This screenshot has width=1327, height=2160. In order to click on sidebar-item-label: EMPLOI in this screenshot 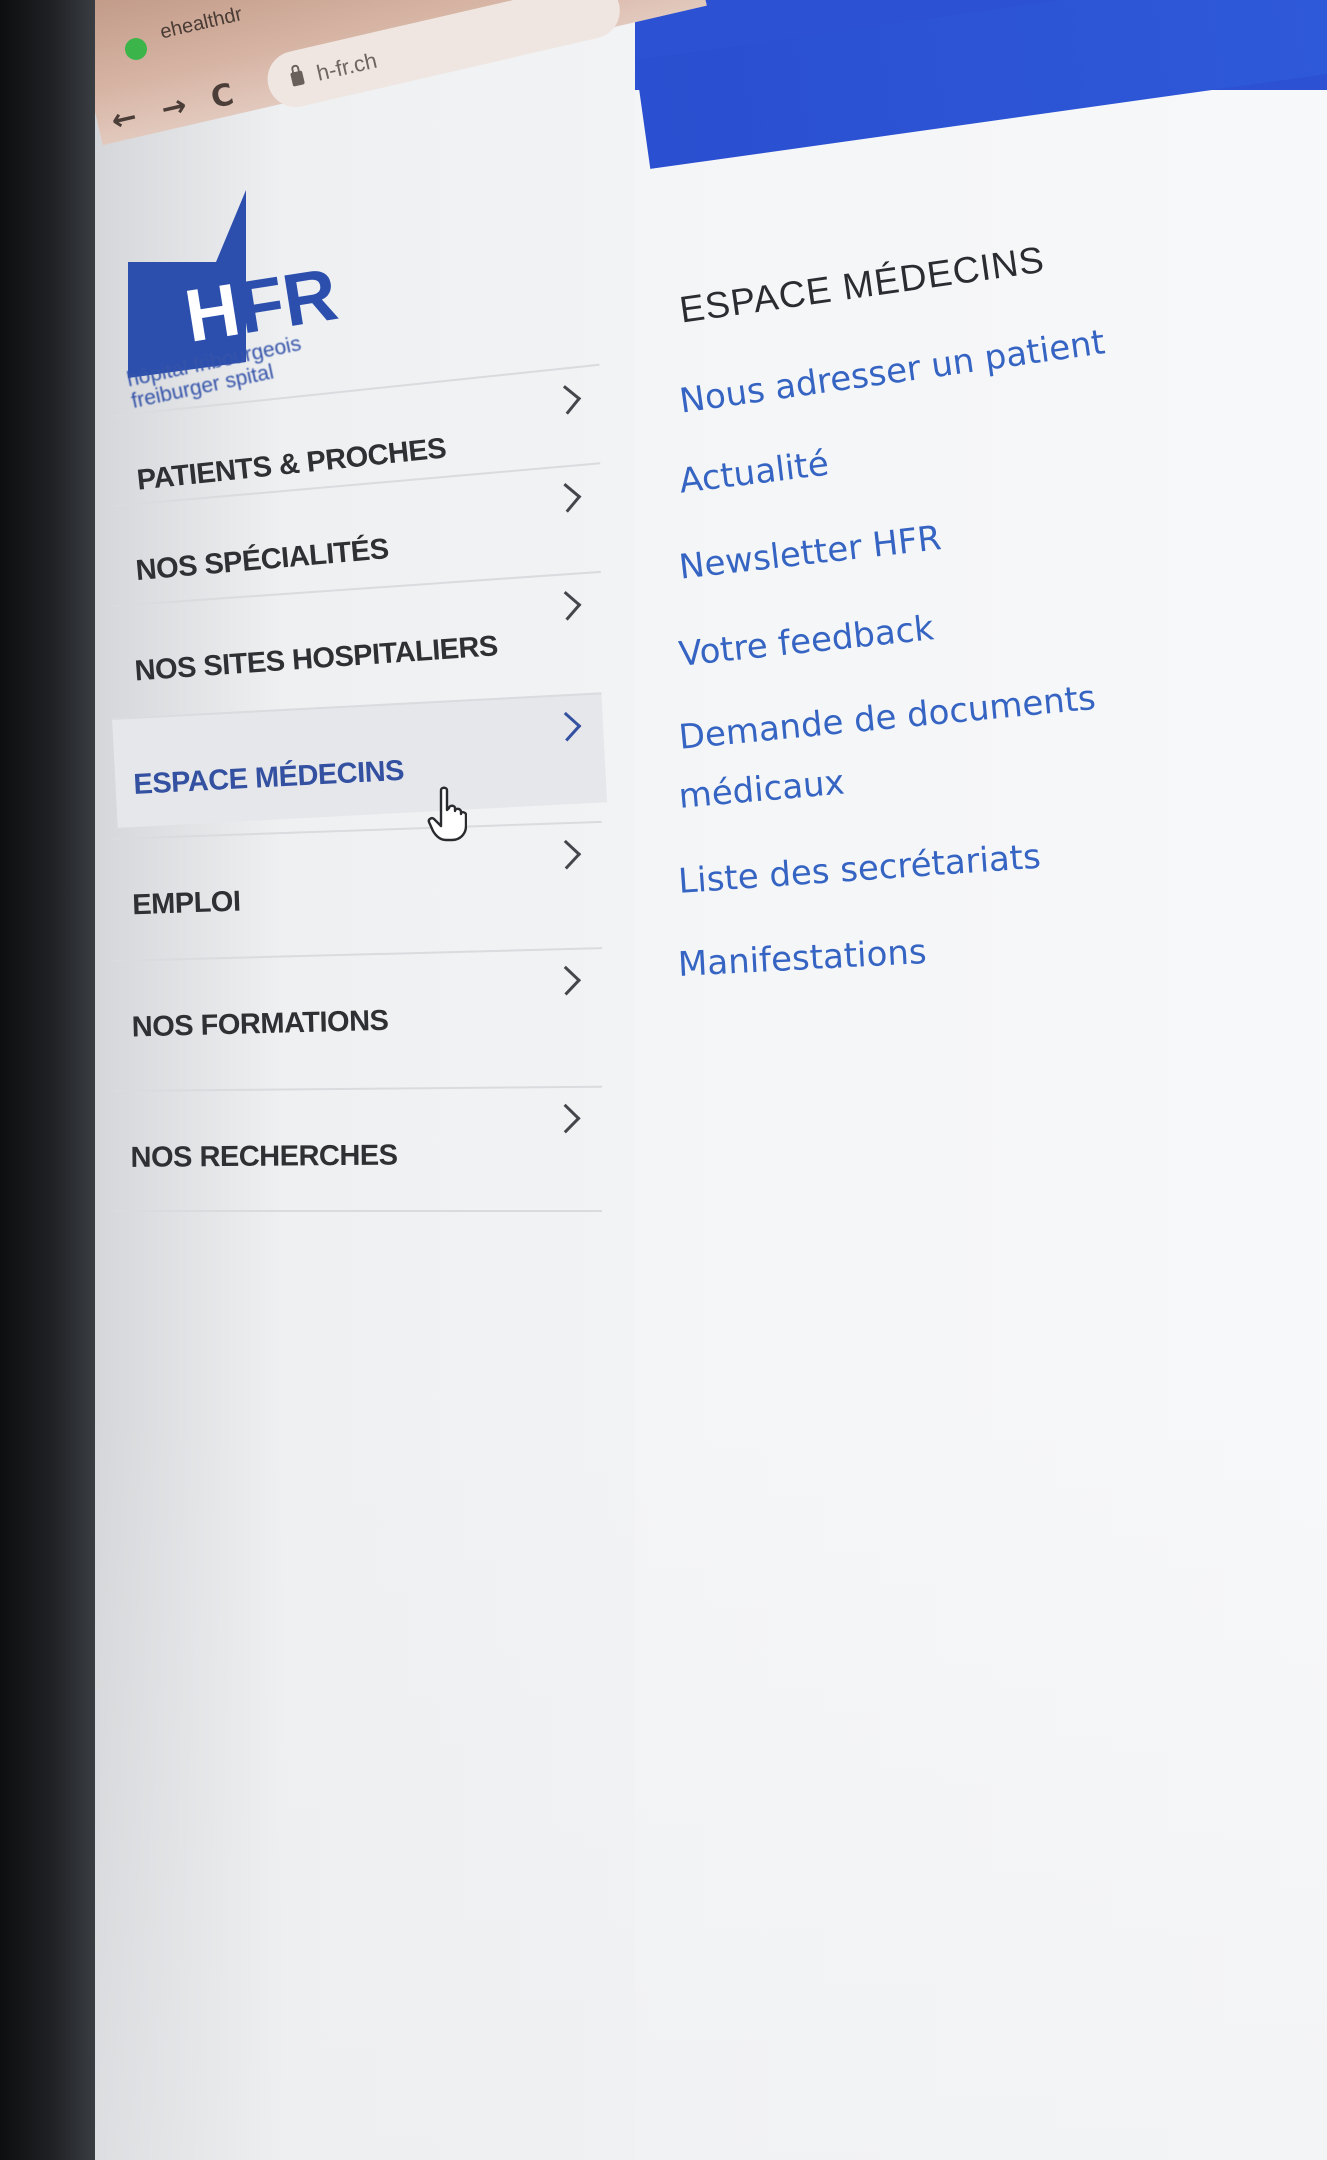, I will do `click(186, 903)`.